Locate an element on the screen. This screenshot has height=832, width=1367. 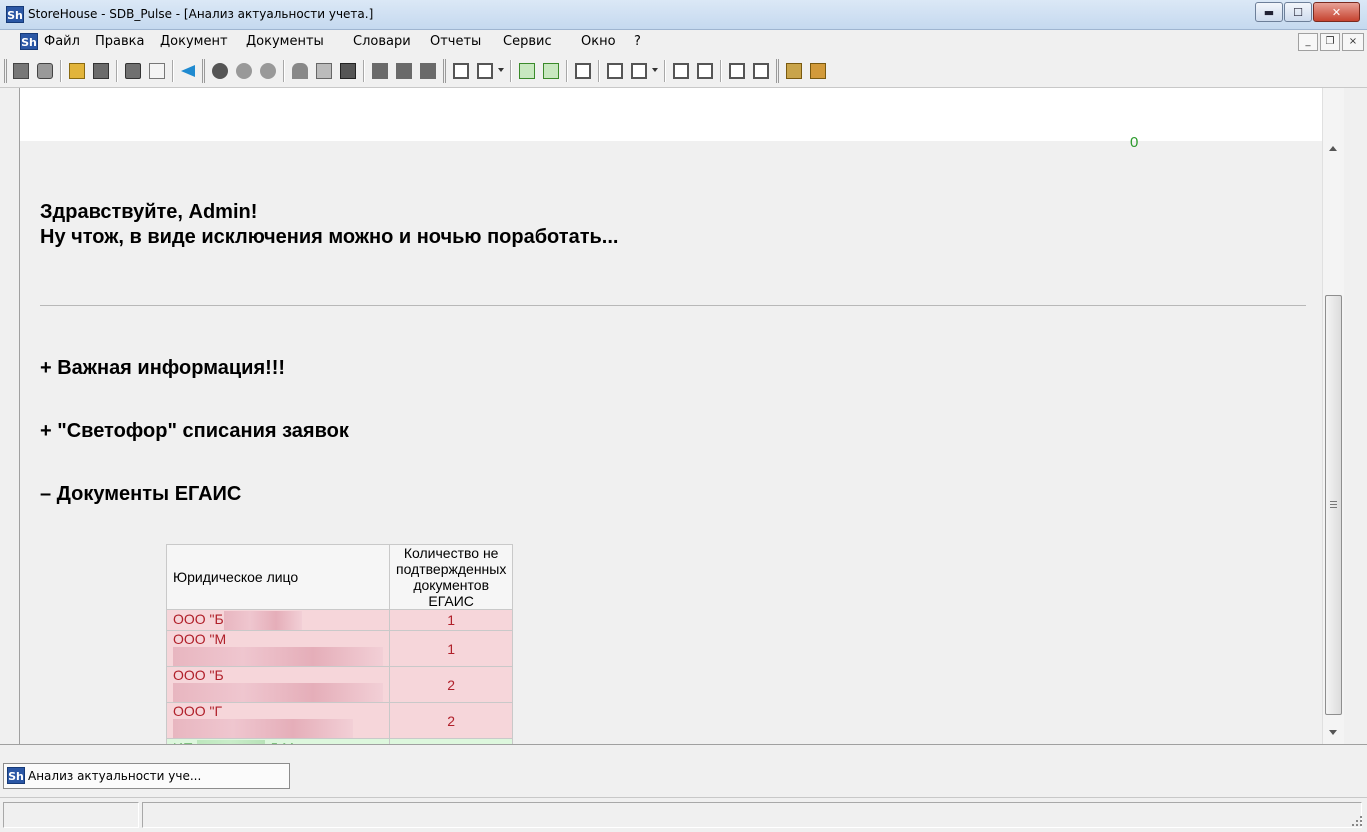
toolbar is located at coordinates (683, 71).